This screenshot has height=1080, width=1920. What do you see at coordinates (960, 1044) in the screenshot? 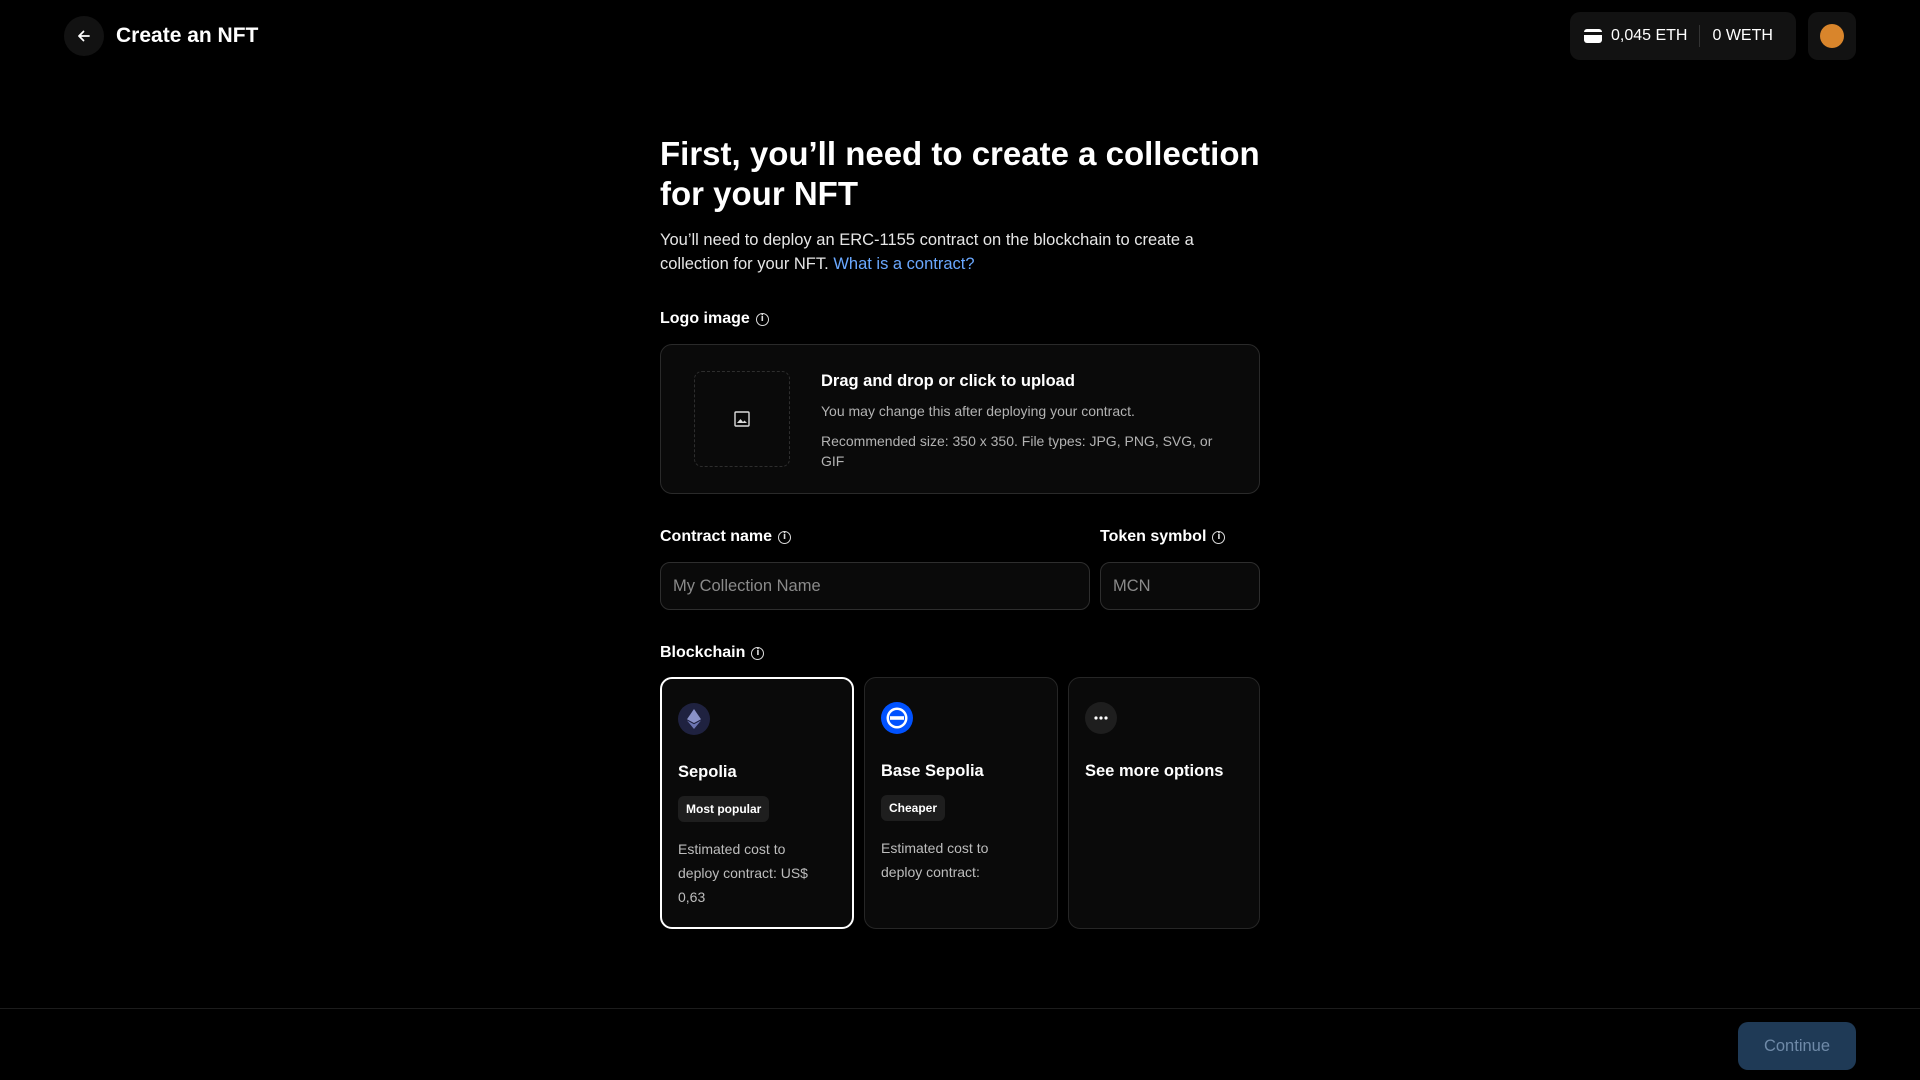
I see `footer-bar: Continue` at bounding box center [960, 1044].